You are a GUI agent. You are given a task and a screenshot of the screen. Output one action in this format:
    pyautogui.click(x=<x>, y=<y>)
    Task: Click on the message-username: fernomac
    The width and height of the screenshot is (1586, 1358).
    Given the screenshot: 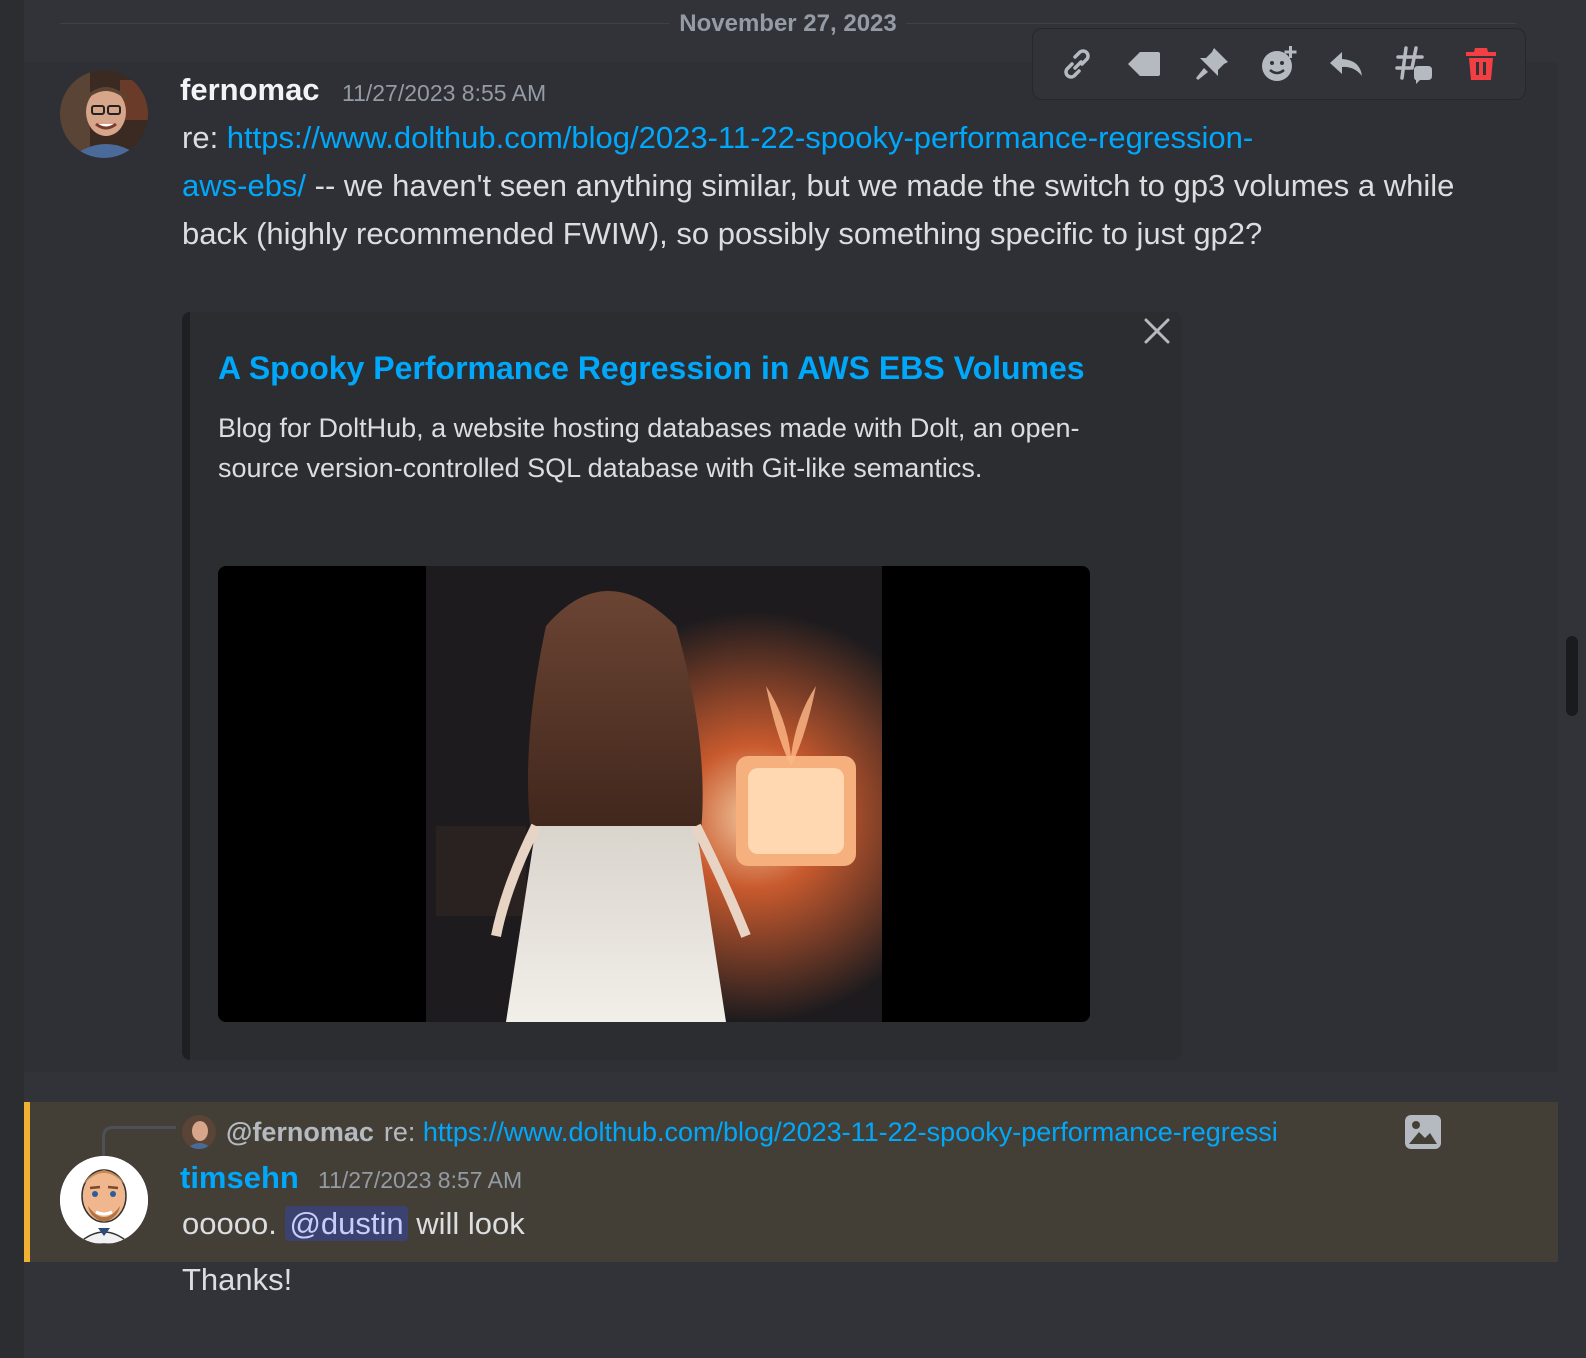 What is the action you would take?
    pyautogui.click(x=250, y=90)
    